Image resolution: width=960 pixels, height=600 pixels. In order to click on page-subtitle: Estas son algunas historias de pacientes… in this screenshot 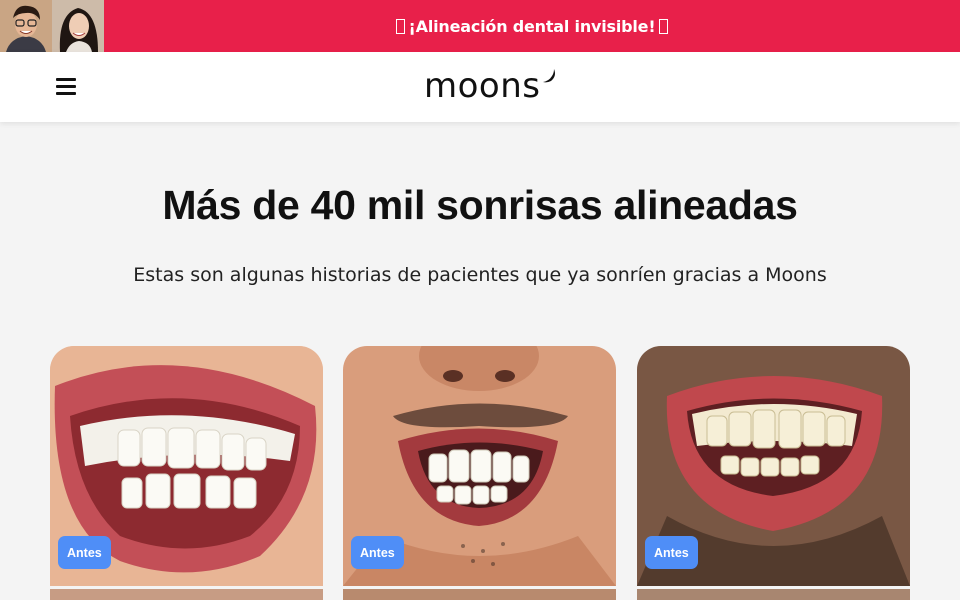, I will do `click(480, 275)`.